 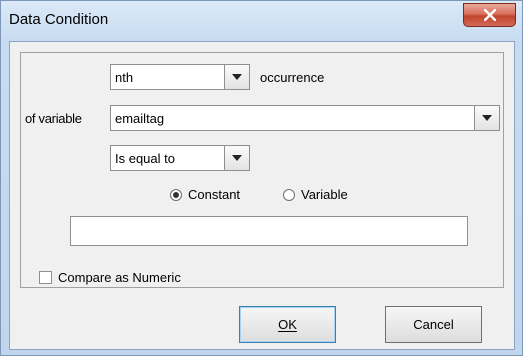 I want to click on occurrence-select-value: nth, so click(x=124, y=77).